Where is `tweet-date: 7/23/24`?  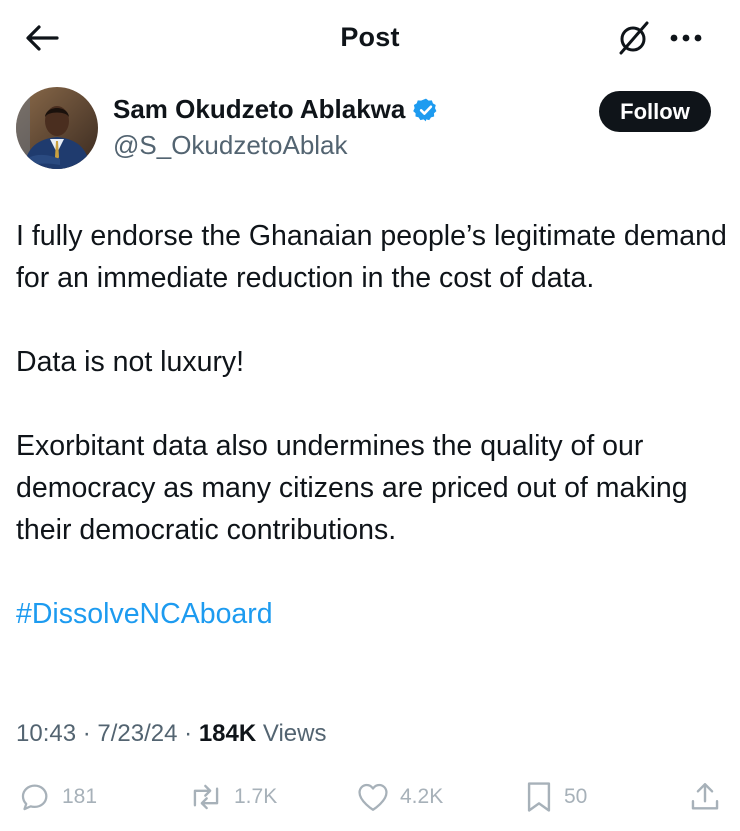 tweet-date: 7/23/24 is located at coordinates (137, 733).